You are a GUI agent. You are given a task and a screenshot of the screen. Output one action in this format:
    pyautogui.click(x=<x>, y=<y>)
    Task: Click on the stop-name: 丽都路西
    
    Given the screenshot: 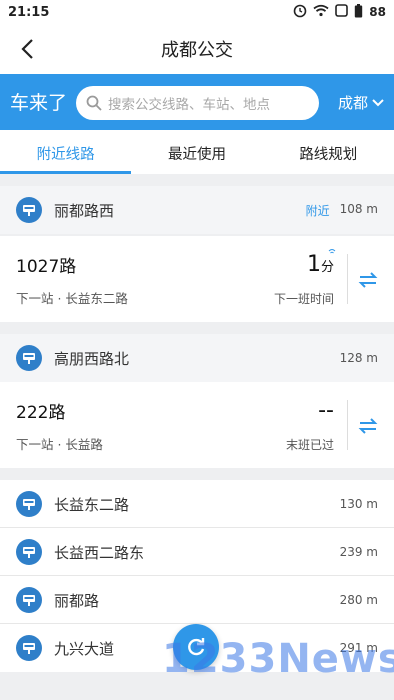 What is the action you would take?
    pyautogui.click(x=84, y=210)
    